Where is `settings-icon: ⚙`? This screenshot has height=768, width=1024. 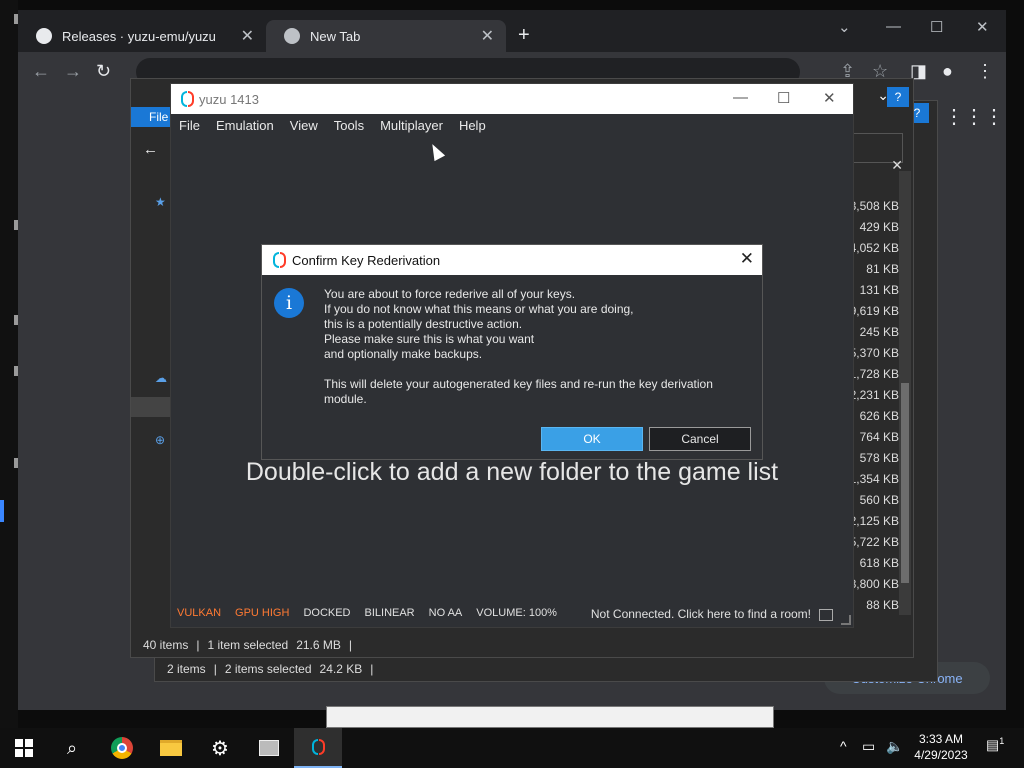
settings-icon: ⚙ is located at coordinates (220, 748).